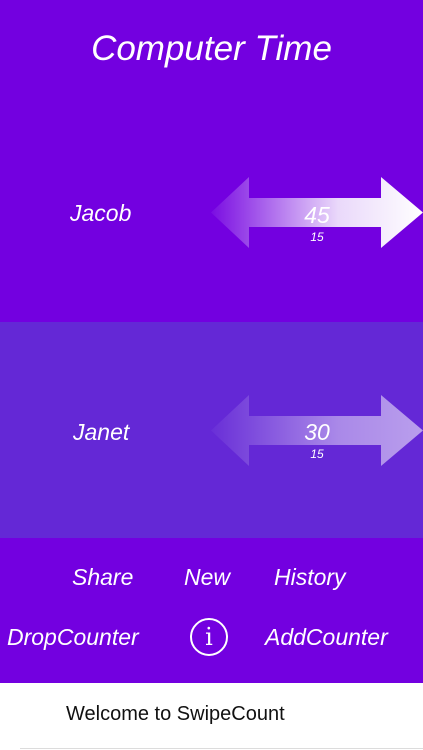 The height and width of the screenshot is (750, 423). What do you see at coordinates (175, 714) in the screenshot?
I see `welcome-text: Welcome to SwipeCount` at bounding box center [175, 714].